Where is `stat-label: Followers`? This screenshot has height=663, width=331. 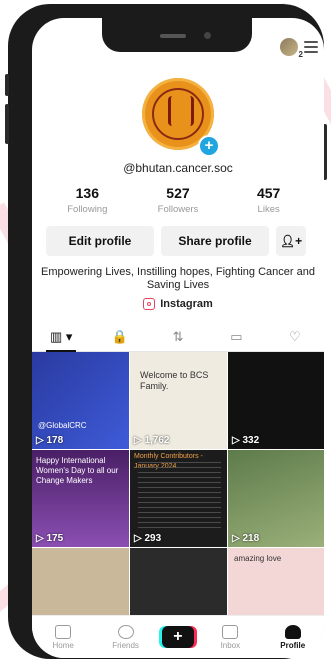 stat-label: Followers is located at coordinates (178, 209).